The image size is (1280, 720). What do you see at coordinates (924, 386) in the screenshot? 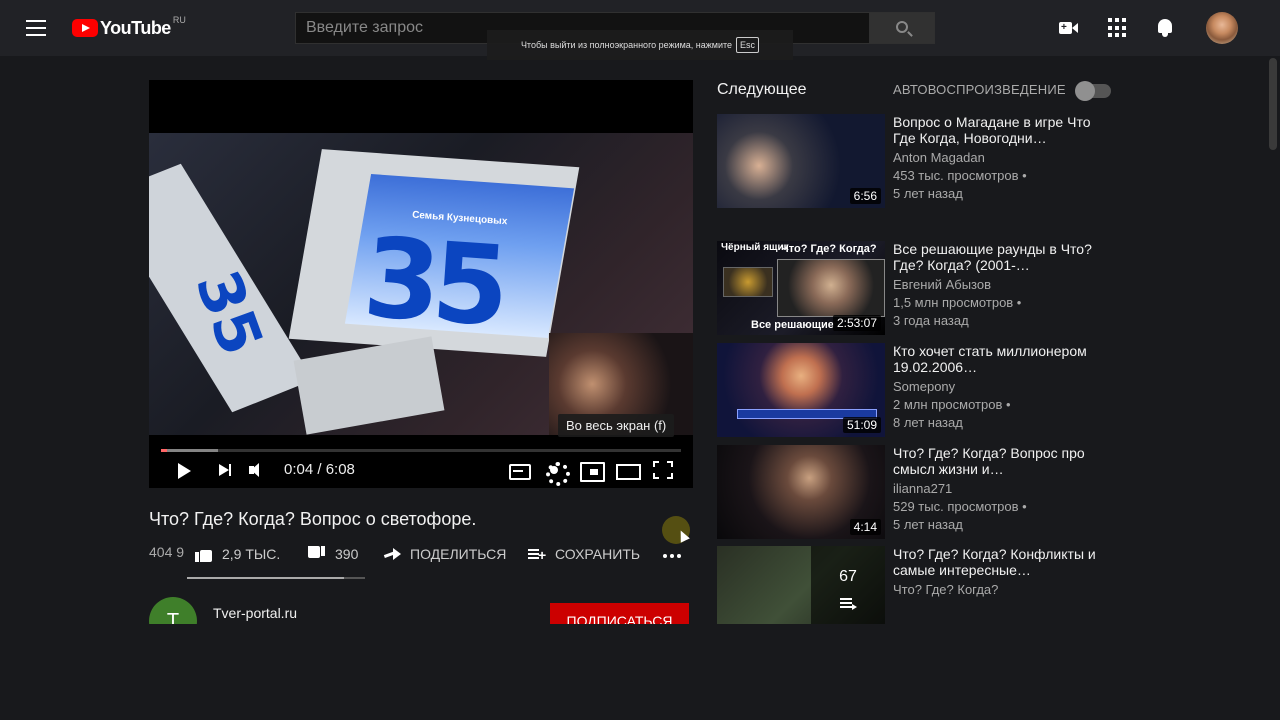
I see `recommendation-channel: Somepony` at bounding box center [924, 386].